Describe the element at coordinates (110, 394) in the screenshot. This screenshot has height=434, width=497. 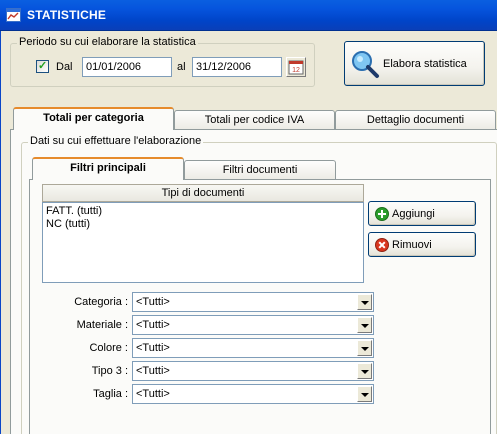
I see `taglia-label: Taglia :` at that location.